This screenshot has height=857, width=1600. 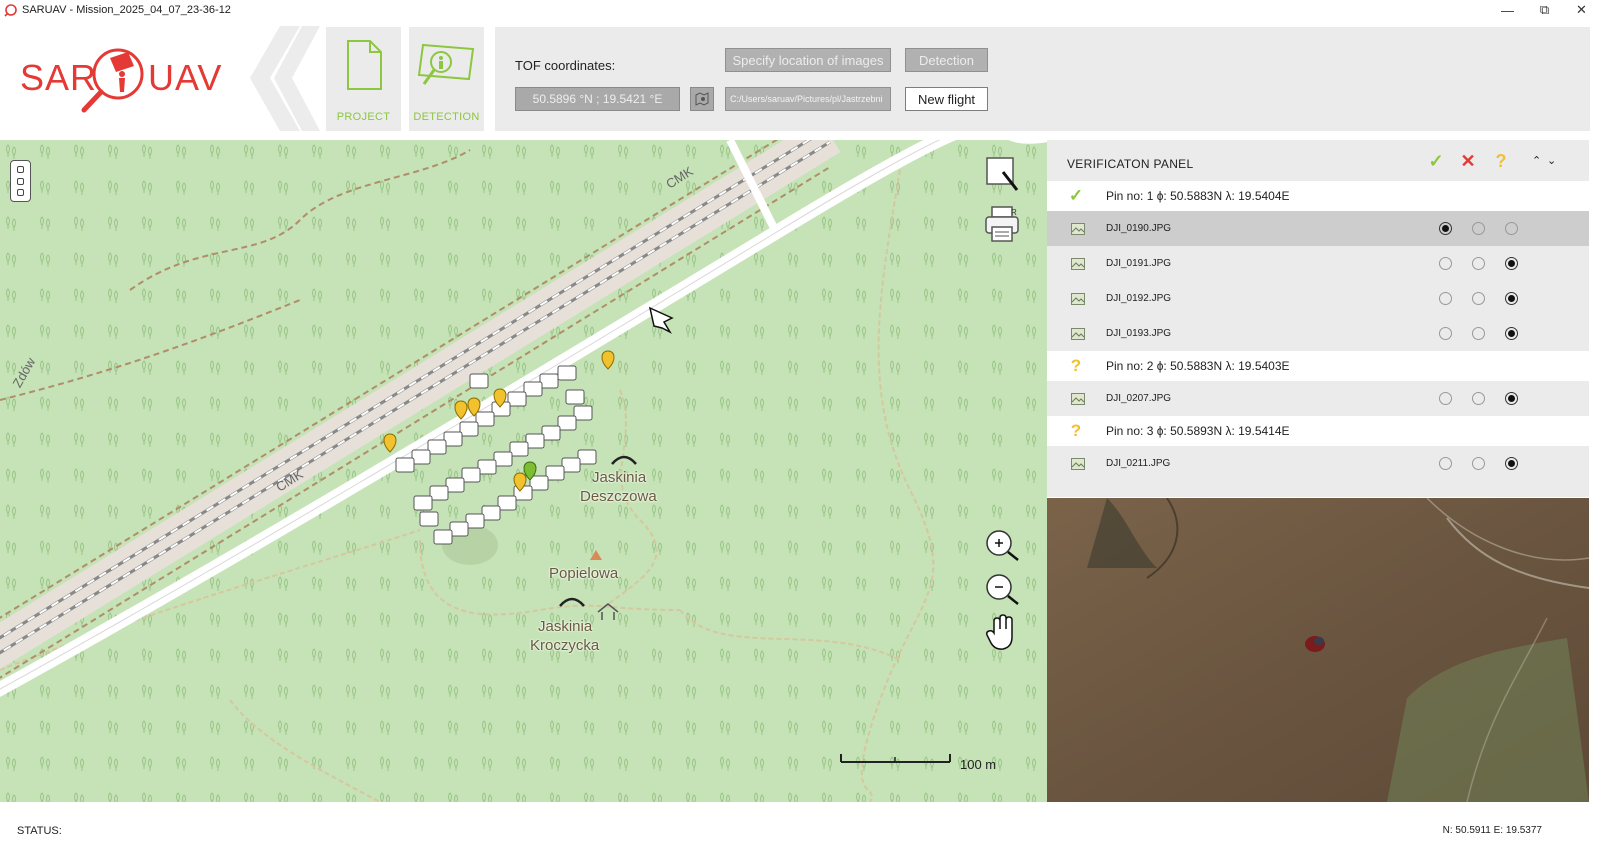 What do you see at coordinates (946, 99) in the screenshot?
I see `new-flight-button: New flight` at bounding box center [946, 99].